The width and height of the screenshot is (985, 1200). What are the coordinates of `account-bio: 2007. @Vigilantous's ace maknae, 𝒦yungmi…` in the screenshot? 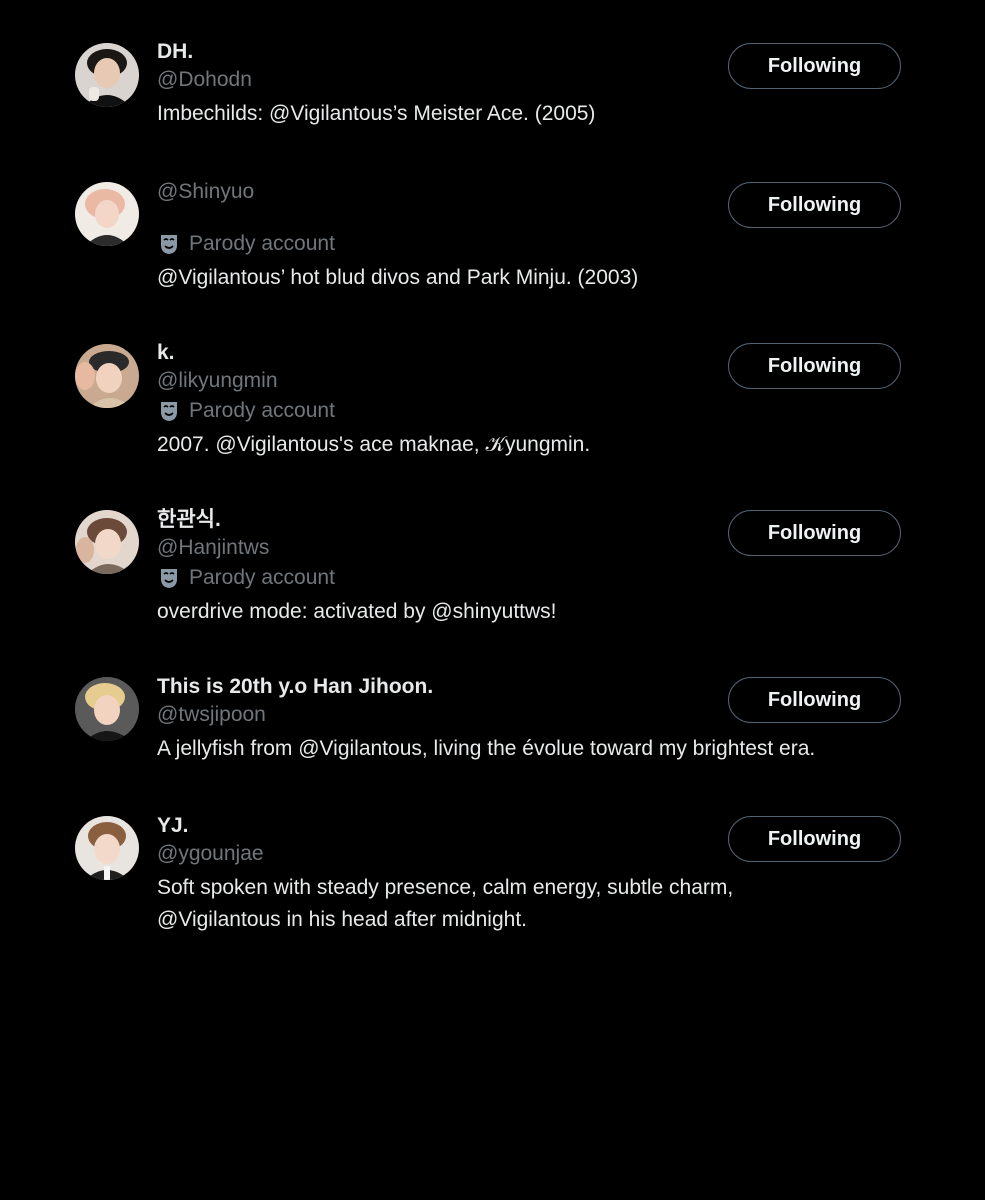 It's located at (374, 444).